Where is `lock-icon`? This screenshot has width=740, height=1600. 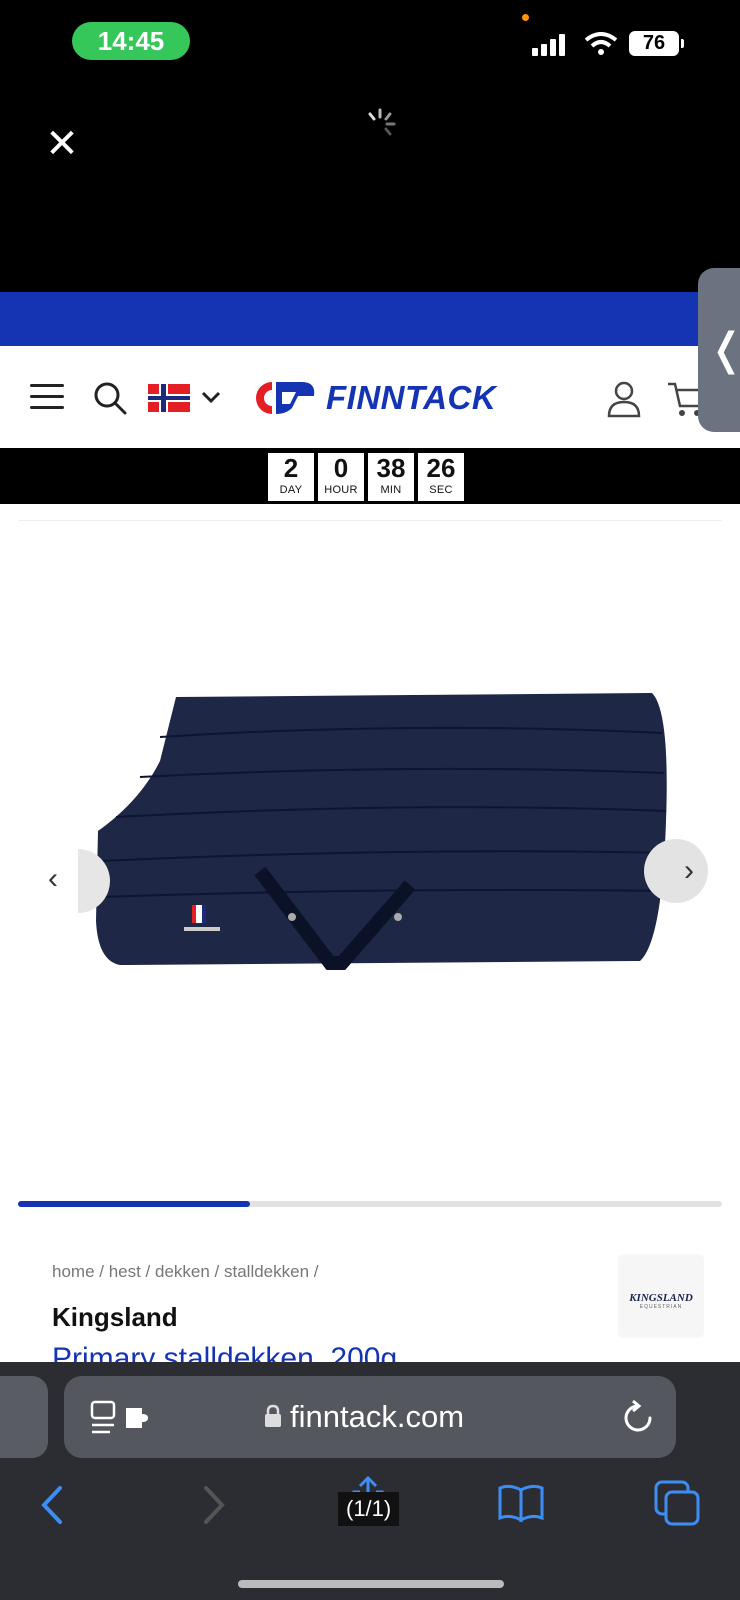 lock-icon is located at coordinates (273, 1415).